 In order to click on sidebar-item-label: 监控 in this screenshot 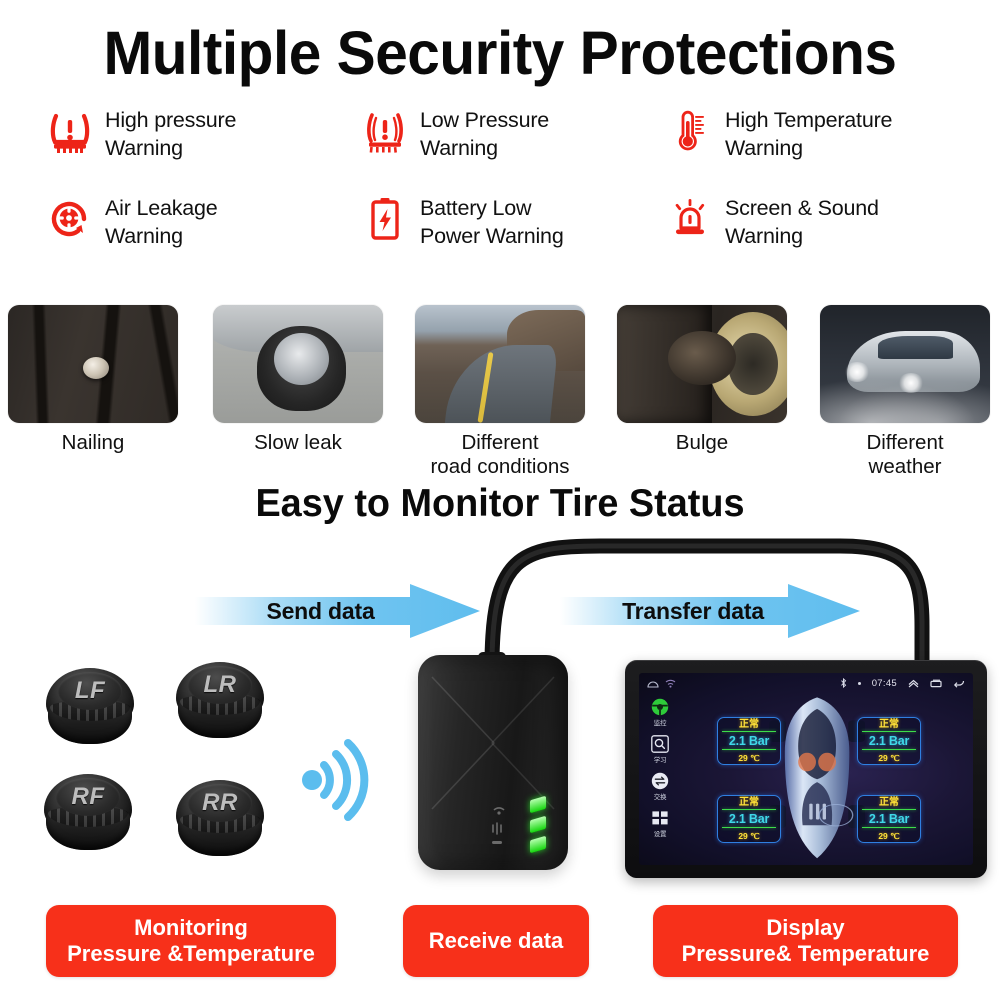, I will do `click(660, 723)`.